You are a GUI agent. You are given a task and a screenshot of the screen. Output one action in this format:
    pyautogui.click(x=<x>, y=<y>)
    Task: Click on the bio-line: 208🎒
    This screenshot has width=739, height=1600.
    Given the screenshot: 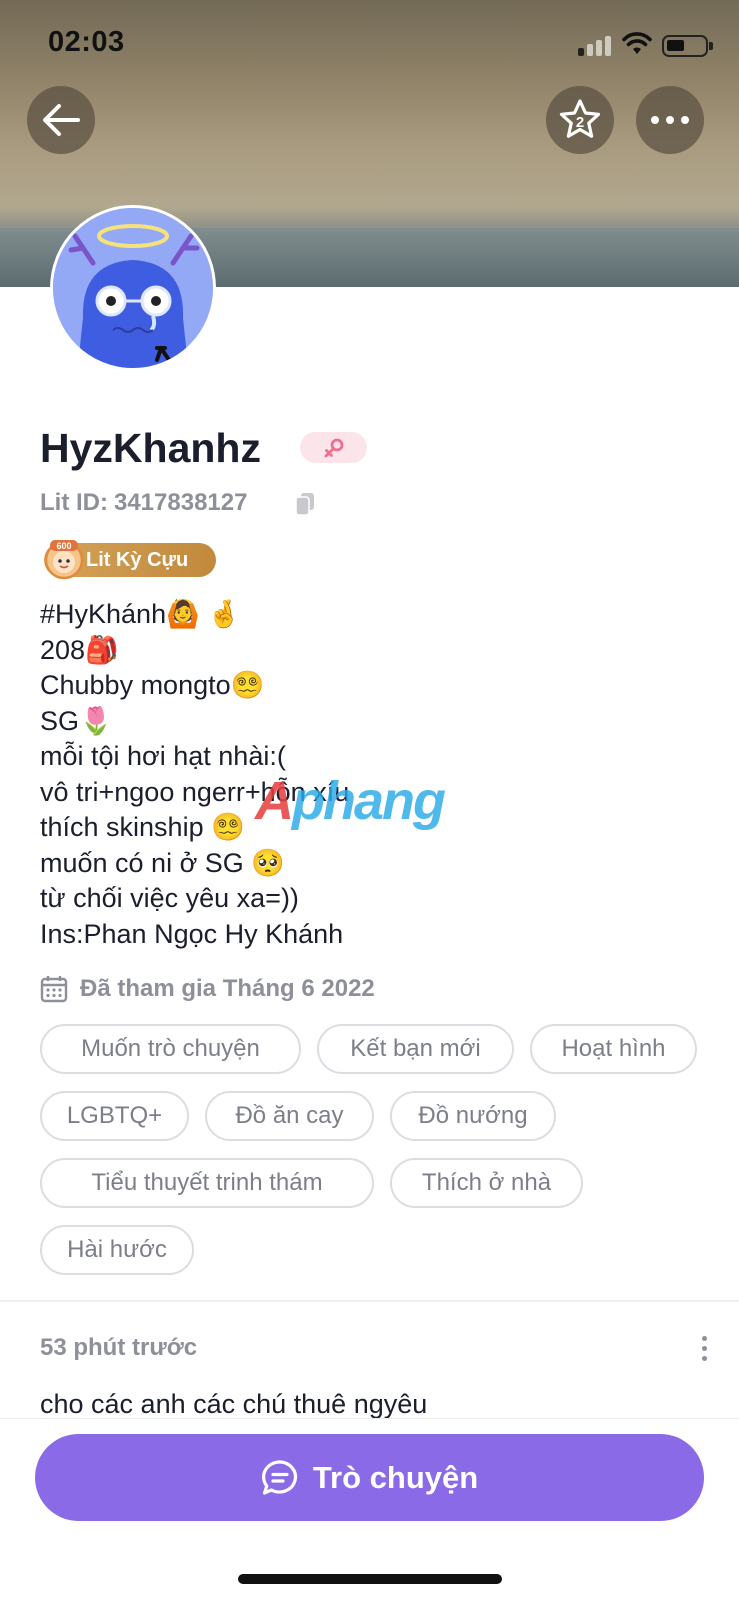 What is the action you would take?
    pyautogui.click(x=79, y=649)
    